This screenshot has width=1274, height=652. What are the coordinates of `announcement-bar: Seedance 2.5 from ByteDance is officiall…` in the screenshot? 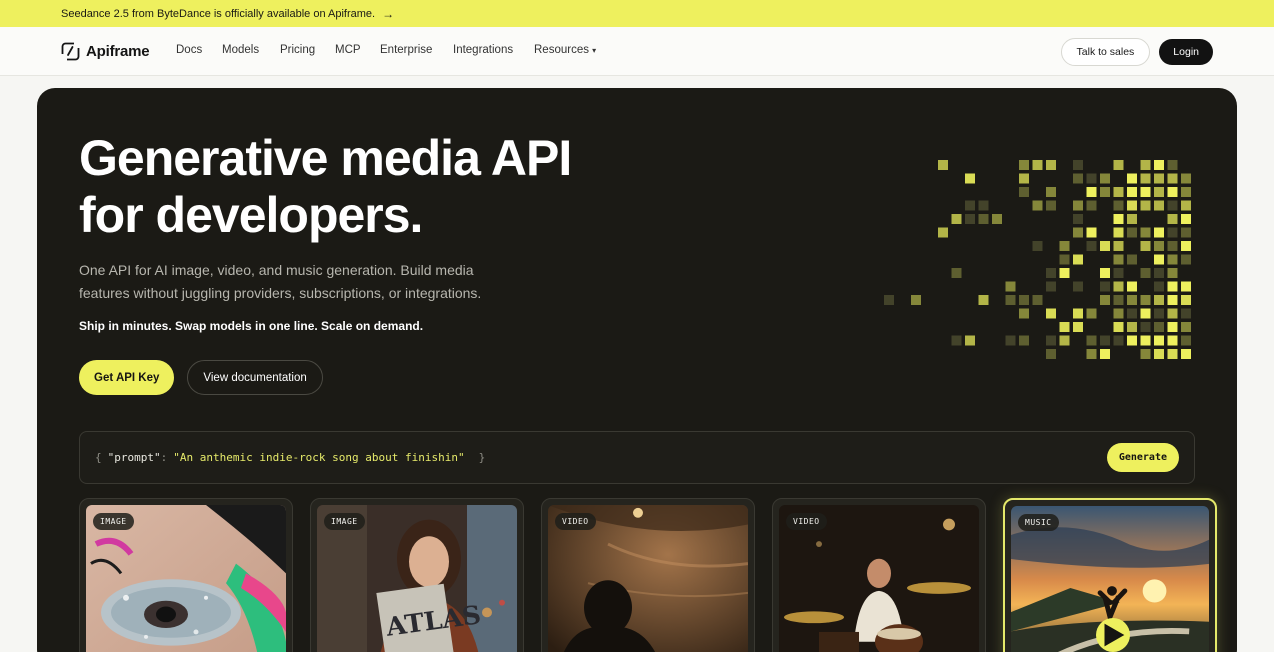 It's located at (637, 13).